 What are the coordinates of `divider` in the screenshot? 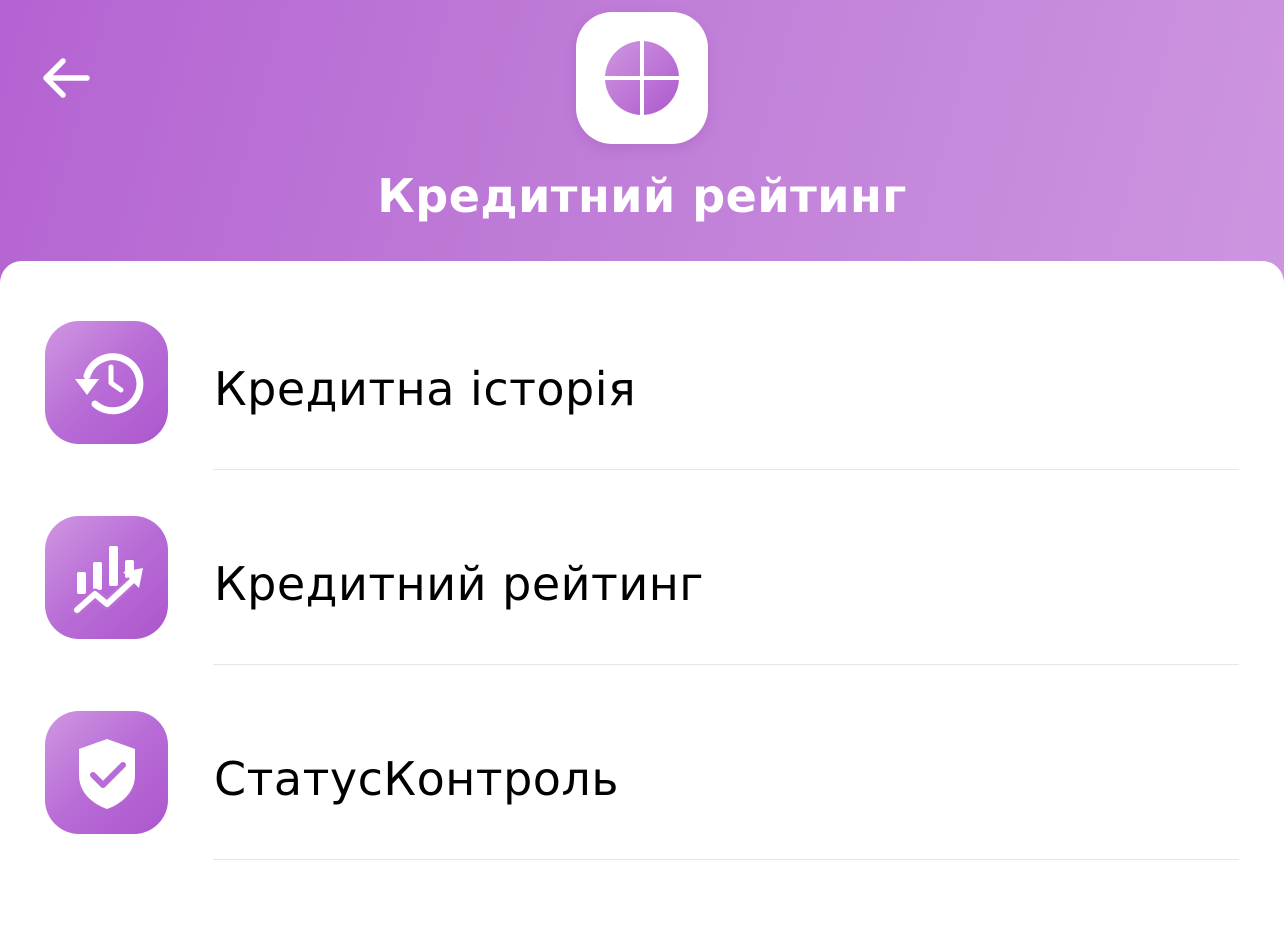 It's located at (726, 859).